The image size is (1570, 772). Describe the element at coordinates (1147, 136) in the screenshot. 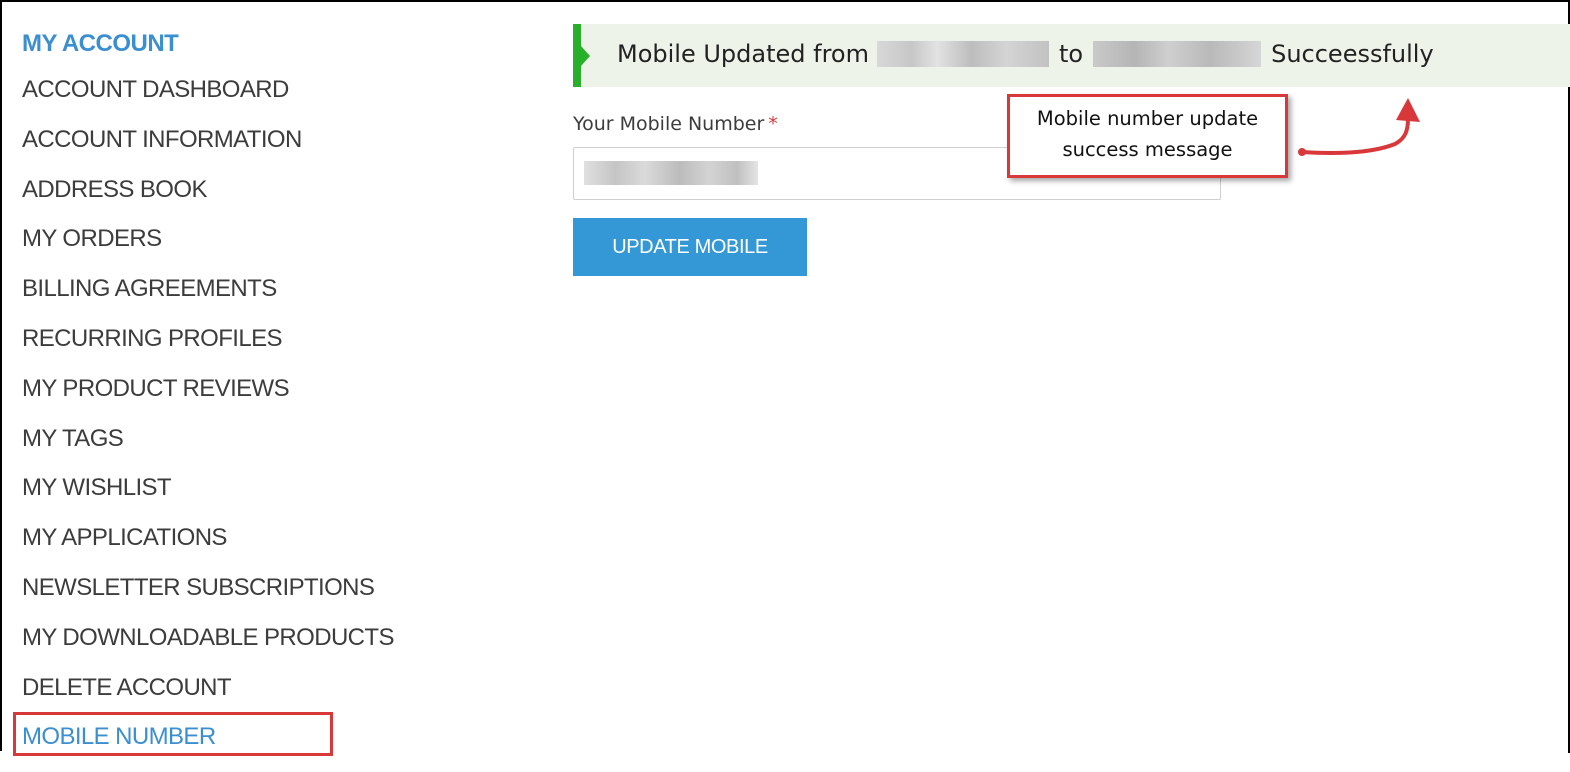

I see `annotation-callout: Mobile number update success message` at that location.